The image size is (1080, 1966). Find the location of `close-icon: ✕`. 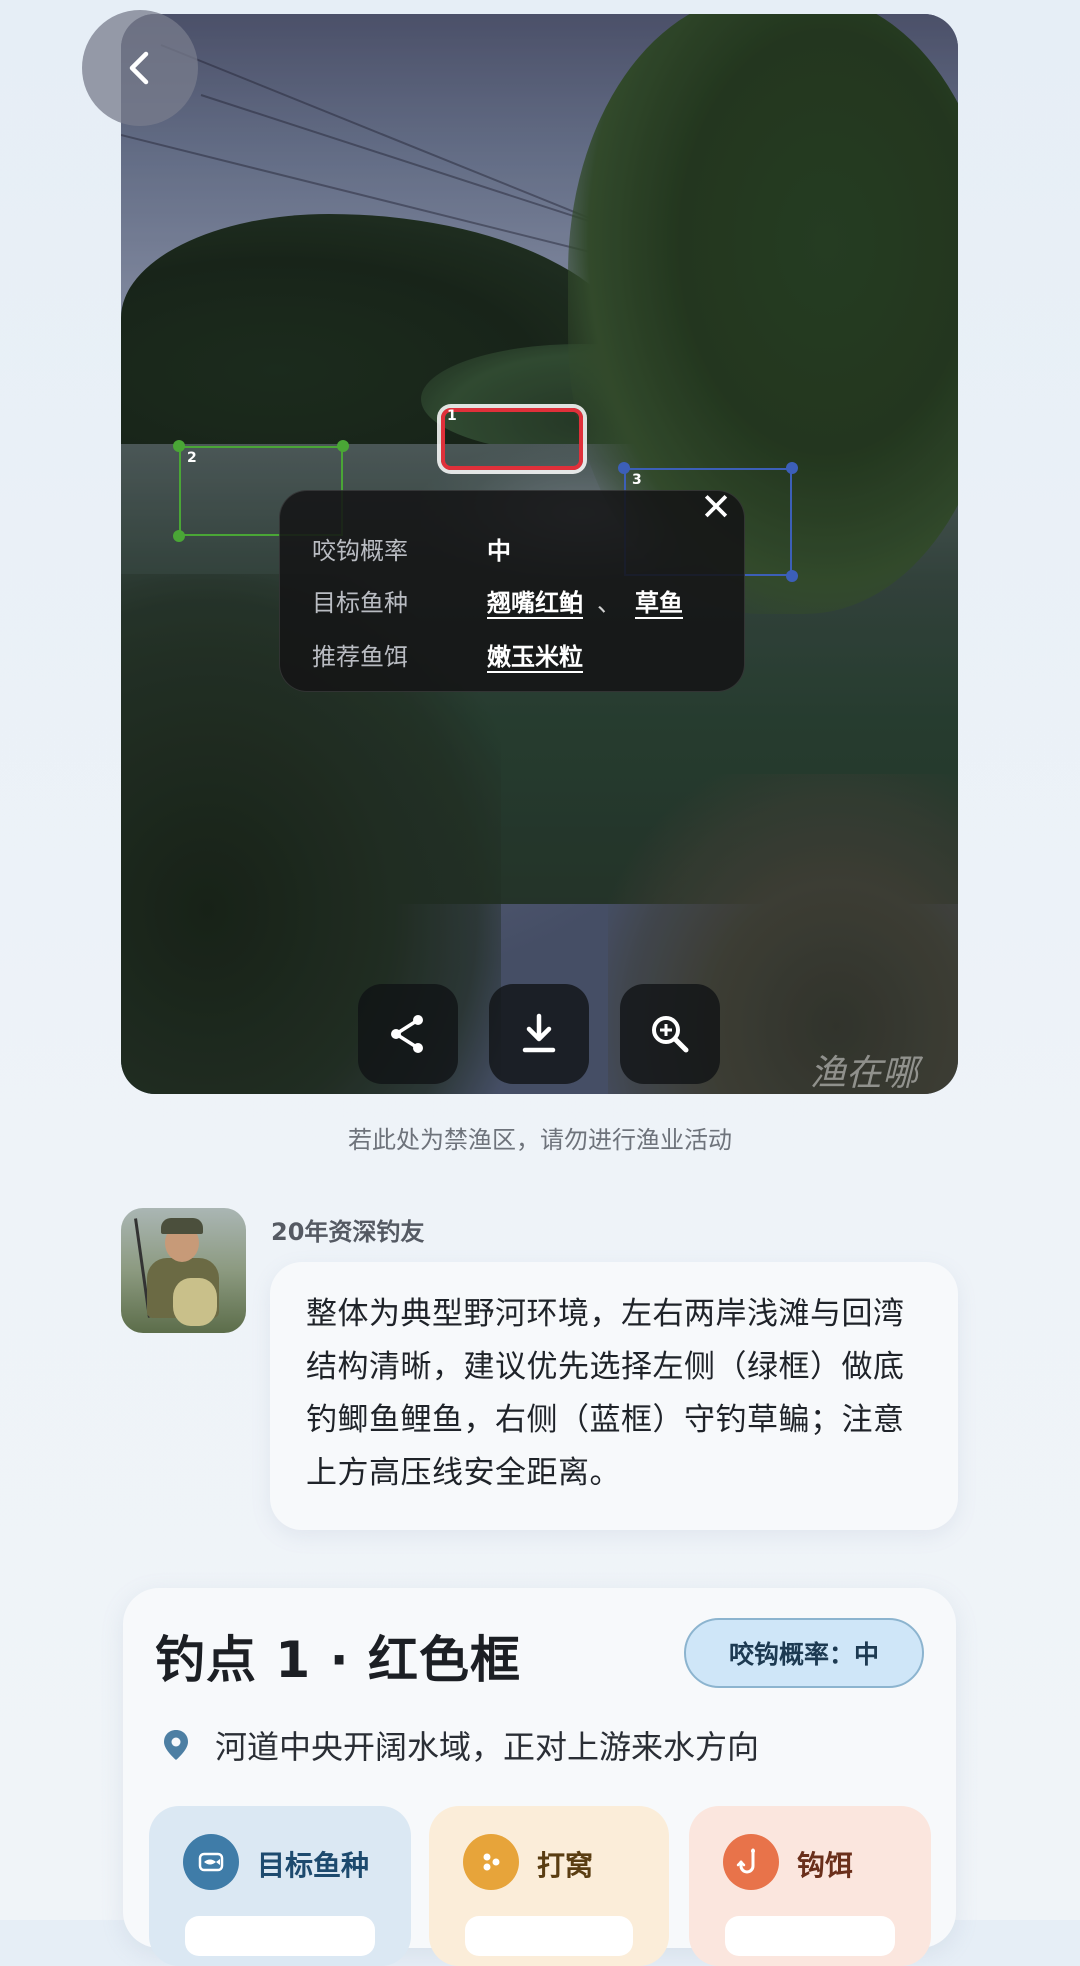

close-icon: ✕ is located at coordinates (716, 507).